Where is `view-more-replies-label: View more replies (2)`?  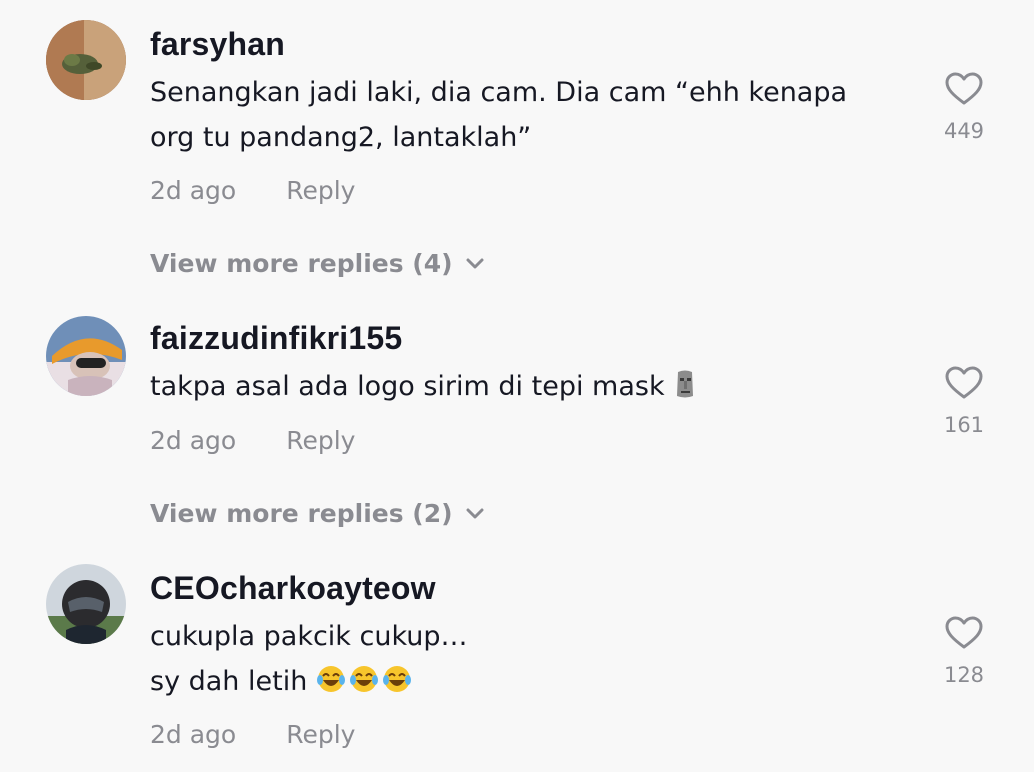 view-more-replies-label: View more replies (2) is located at coordinates (301, 513).